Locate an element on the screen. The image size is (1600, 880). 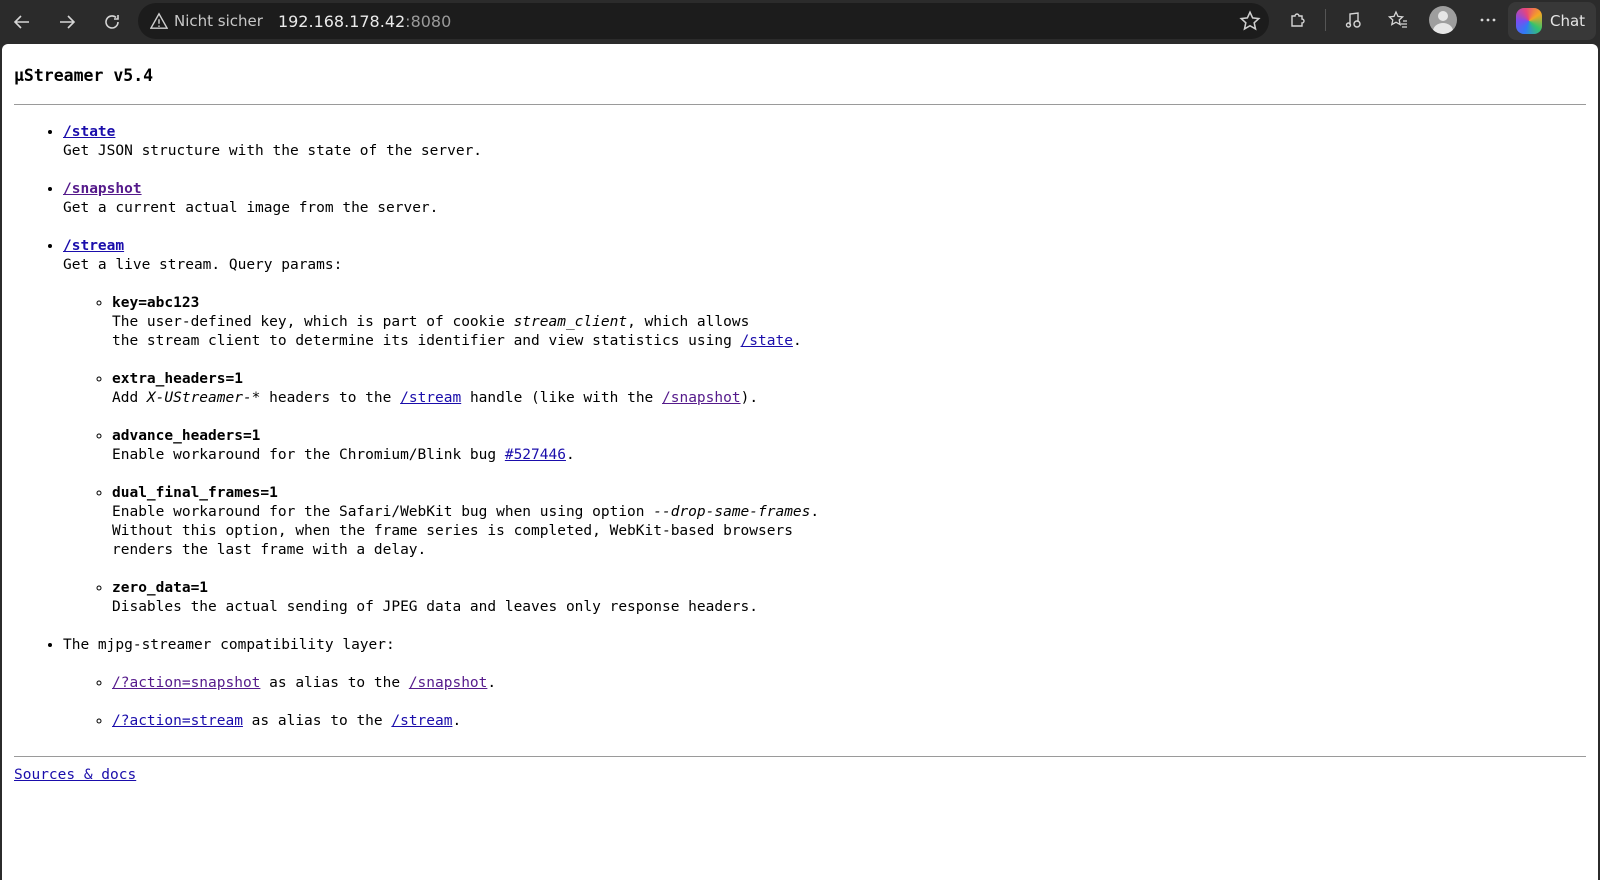
browser-toolbar: Nicht sicher 192.168.178.42:8080 Chat is located at coordinates (800, 22).